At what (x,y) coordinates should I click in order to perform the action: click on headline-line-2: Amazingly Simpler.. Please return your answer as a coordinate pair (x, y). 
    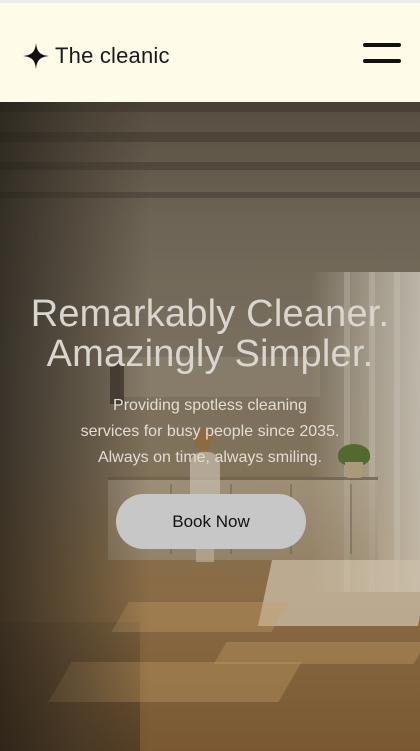
    Looking at the image, I should click on (210, 354).